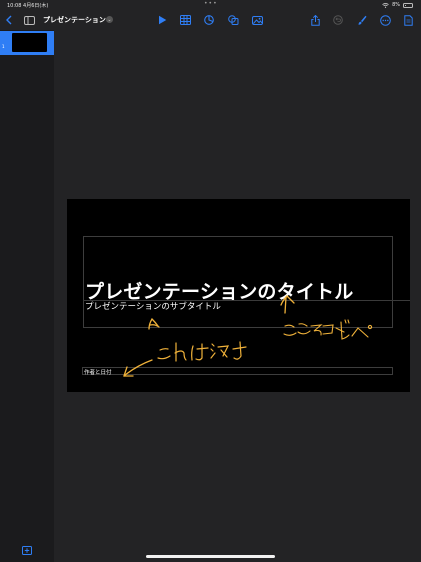 Image resolution: width=421 pixels, height=562 pixels. Describe the element at coordinates (210, 556) in the screenshot. I see `home-indicator` at that location.